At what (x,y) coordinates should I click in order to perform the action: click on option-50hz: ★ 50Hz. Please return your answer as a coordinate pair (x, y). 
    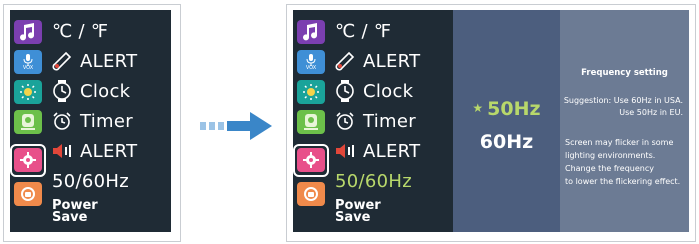
    Looking at the image, I should click on (506, 109).